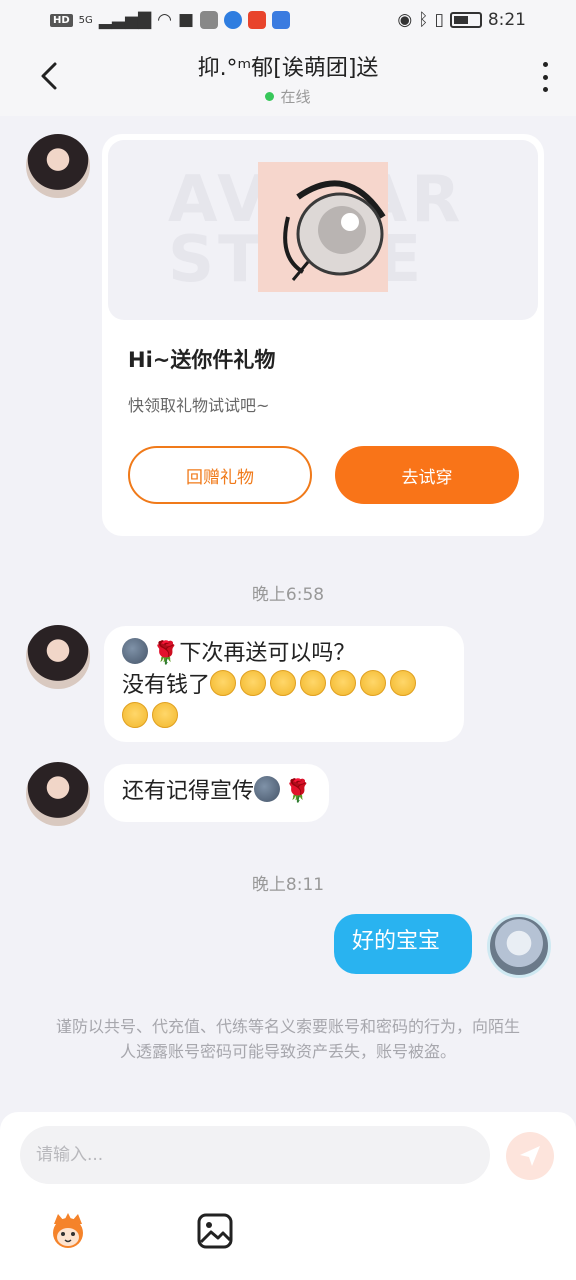  I want to click on self-avatar, so click(519, 946).